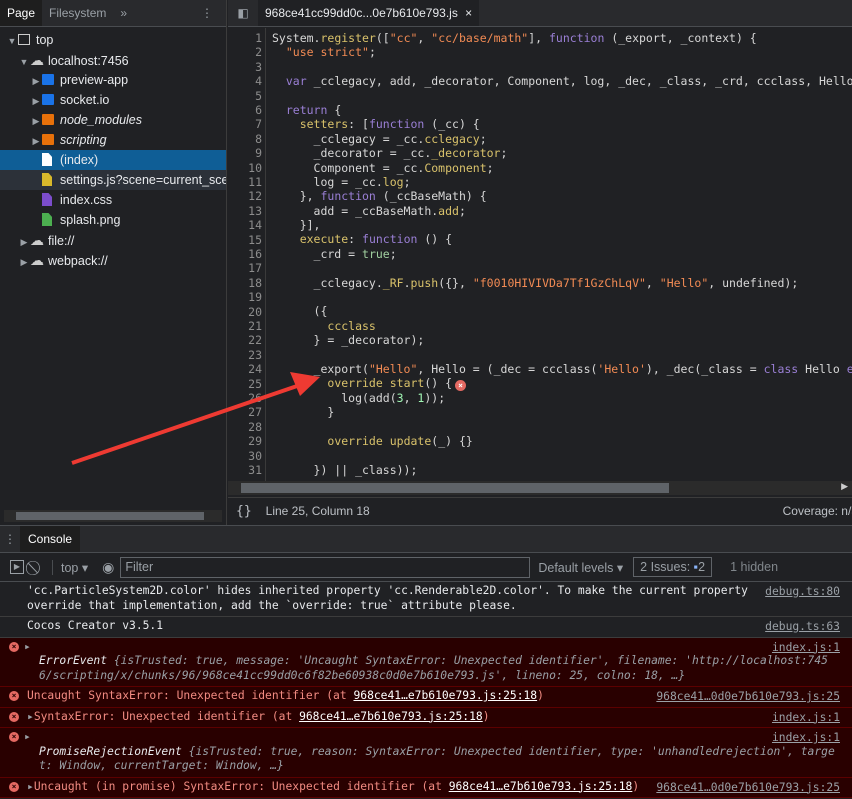 This screenshot has width=852, height=799. I want to click on hidden-count: 1 hidden, so click(754, 567).